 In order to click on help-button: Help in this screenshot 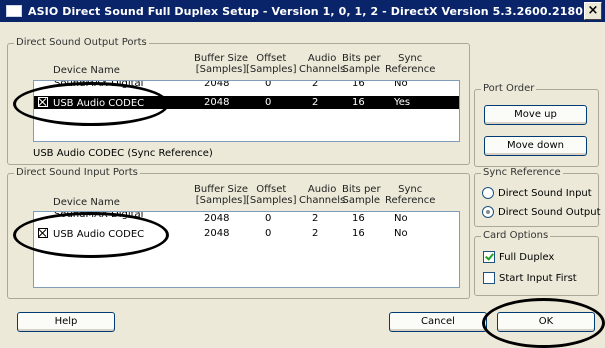, I will do `click(66, 322)`.